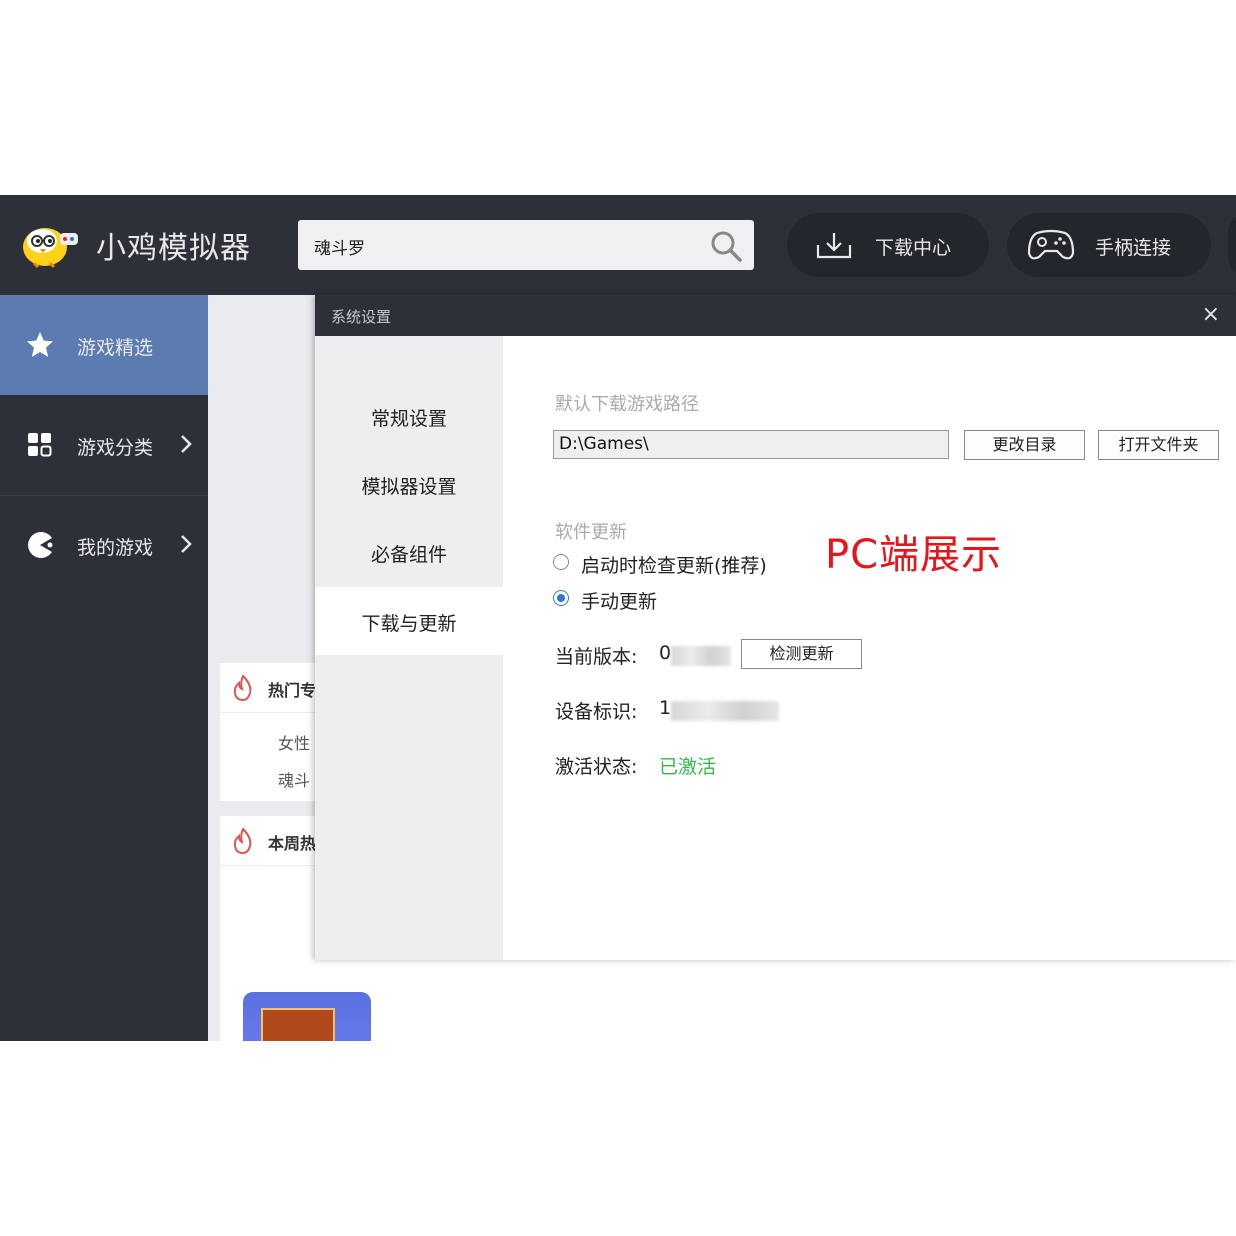 This screenshot has width=1236, height=1236. I want to click on sidebar-item-categories: 游戏分类, so click(104, 445).